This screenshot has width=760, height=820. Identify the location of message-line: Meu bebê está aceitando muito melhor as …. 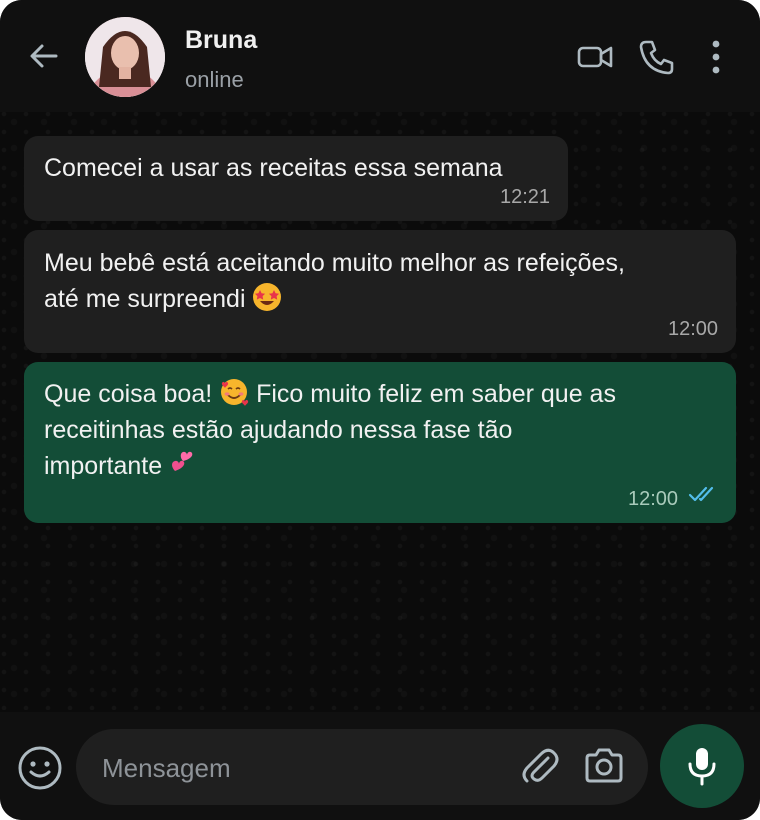
(334, 263).